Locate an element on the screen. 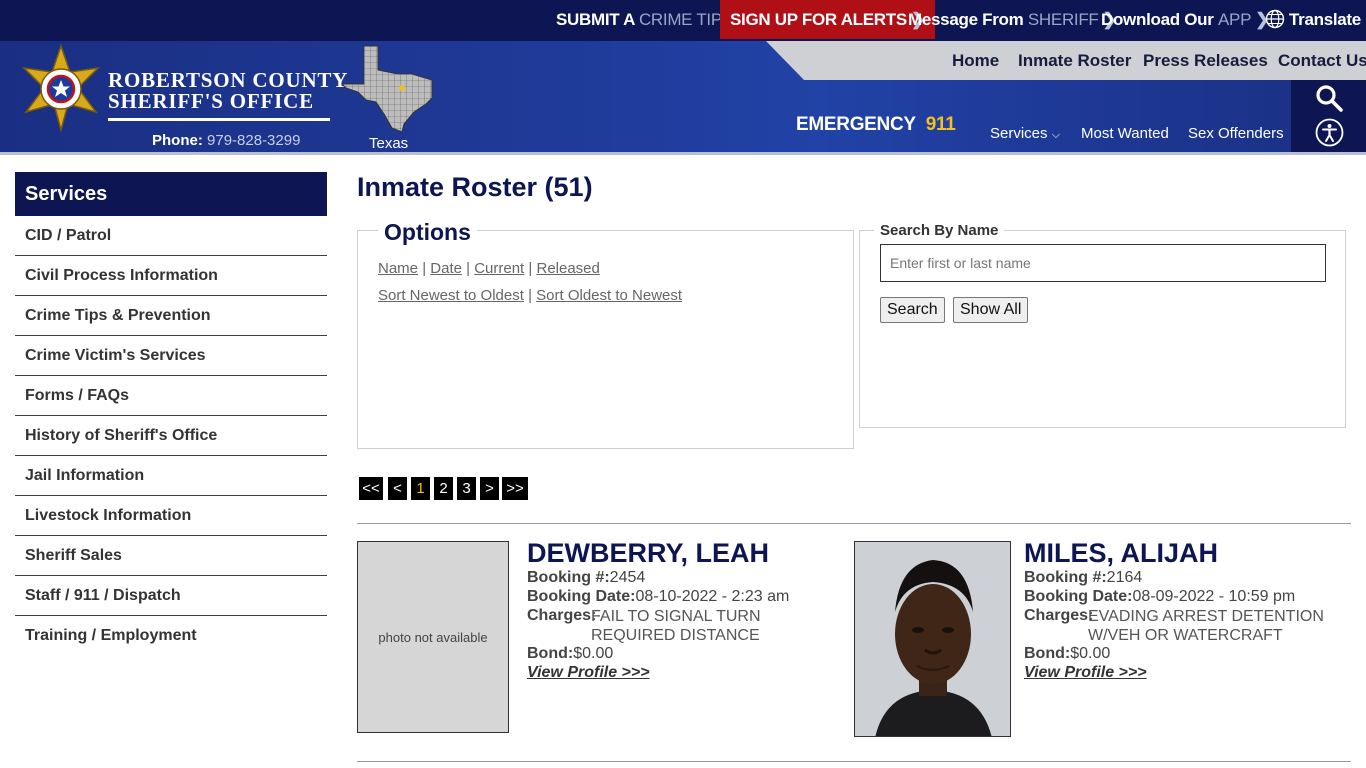  org-name-line2: SHERIFF'S OFFICE is located at coordinates (211, 101).